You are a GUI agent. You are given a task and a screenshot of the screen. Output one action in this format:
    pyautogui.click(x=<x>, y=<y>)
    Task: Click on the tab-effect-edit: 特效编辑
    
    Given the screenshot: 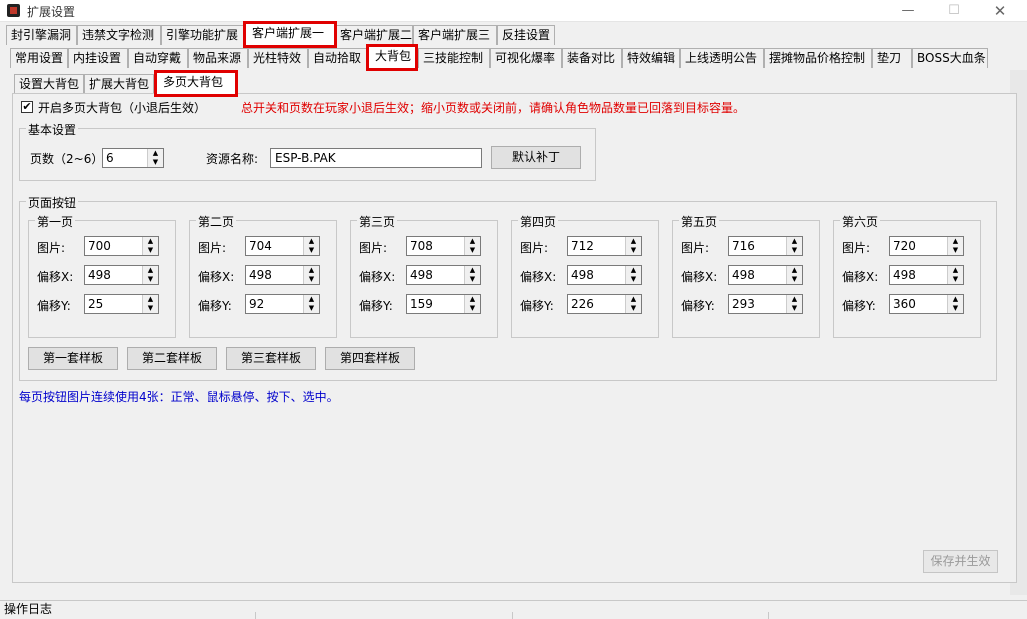 What is the action you would take?
    pyautogui.click(x=651, y=58)
    